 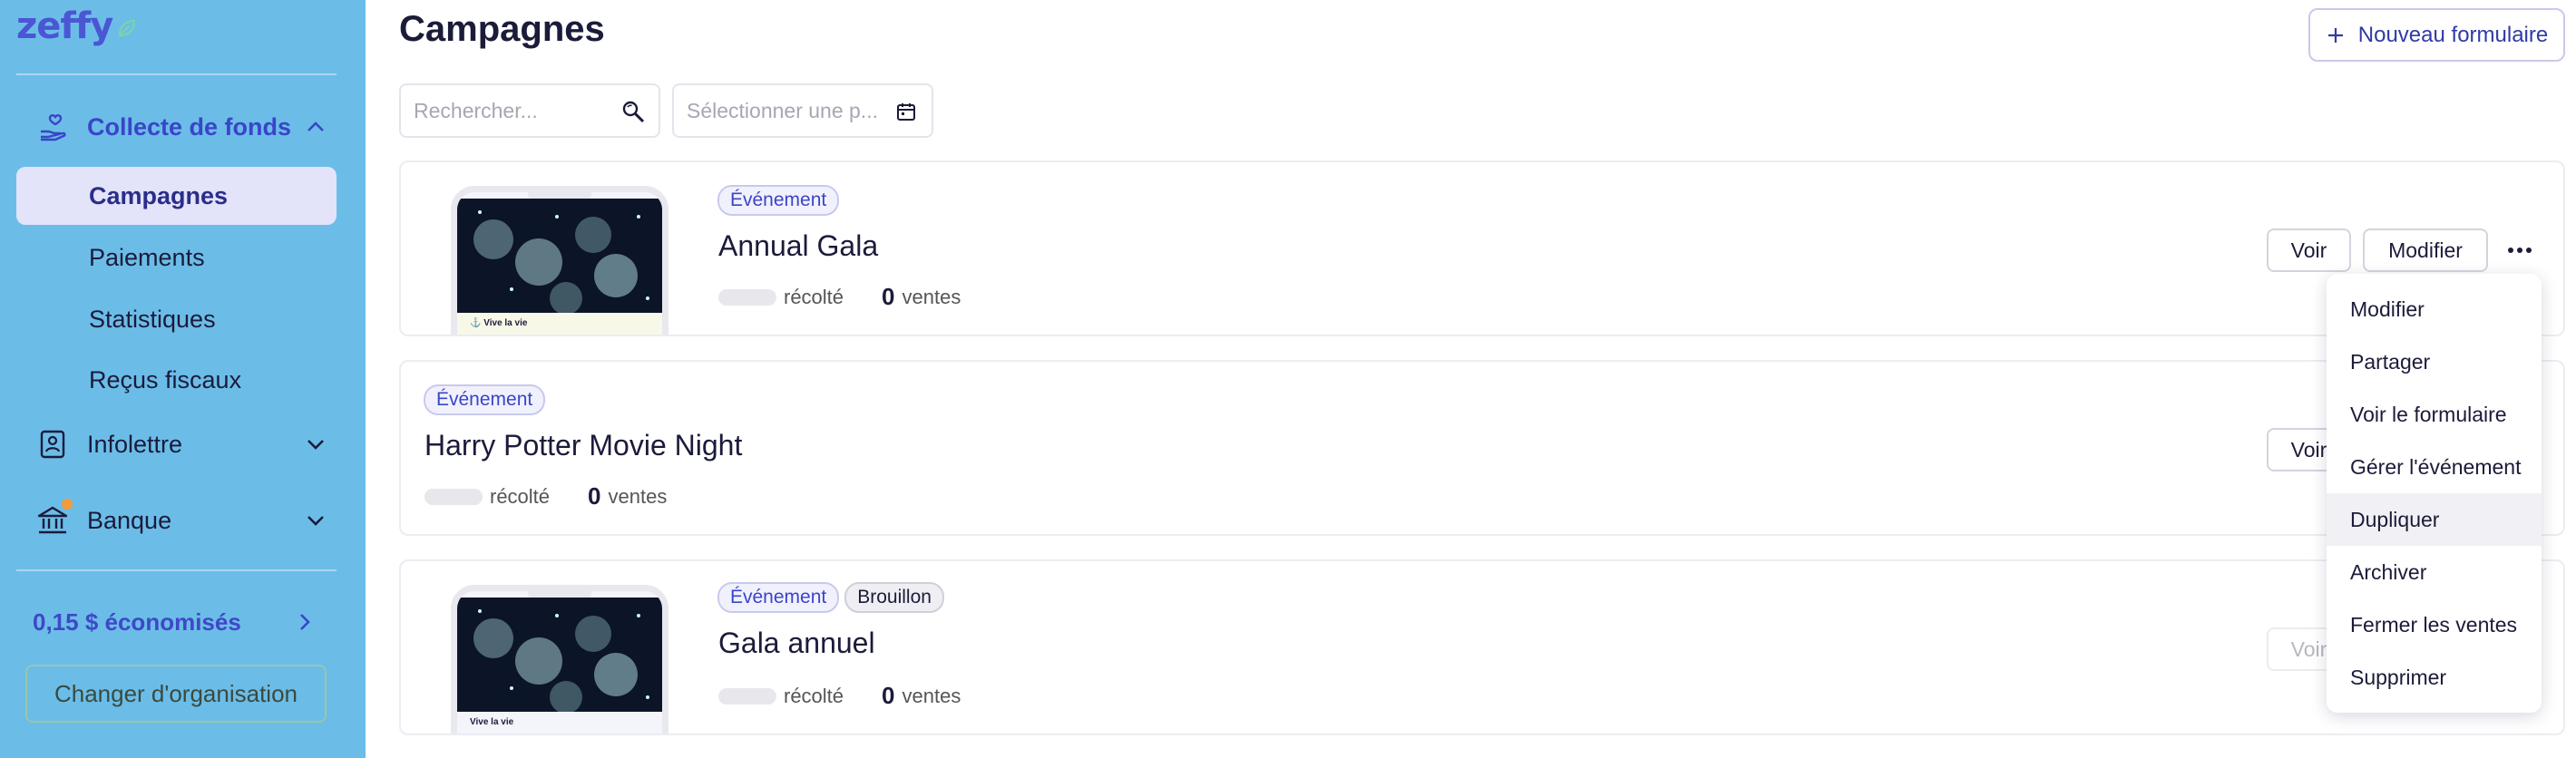 I want to click on campaign-title: Annual Gala, so click(x=798, y=246).